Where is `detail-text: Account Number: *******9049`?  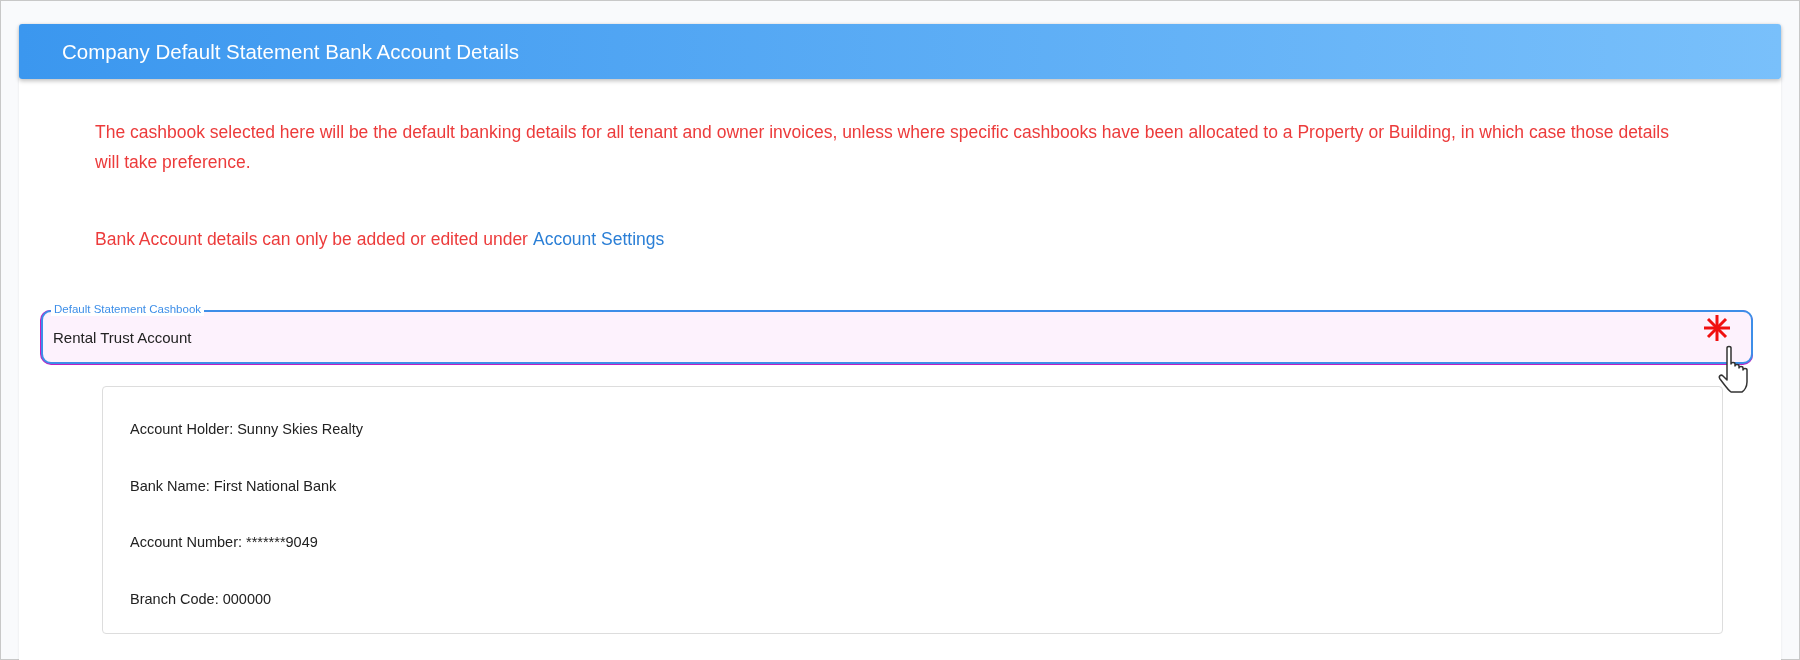 detail-text: Account Number: *******9049 is located at coordinates (224, 542).